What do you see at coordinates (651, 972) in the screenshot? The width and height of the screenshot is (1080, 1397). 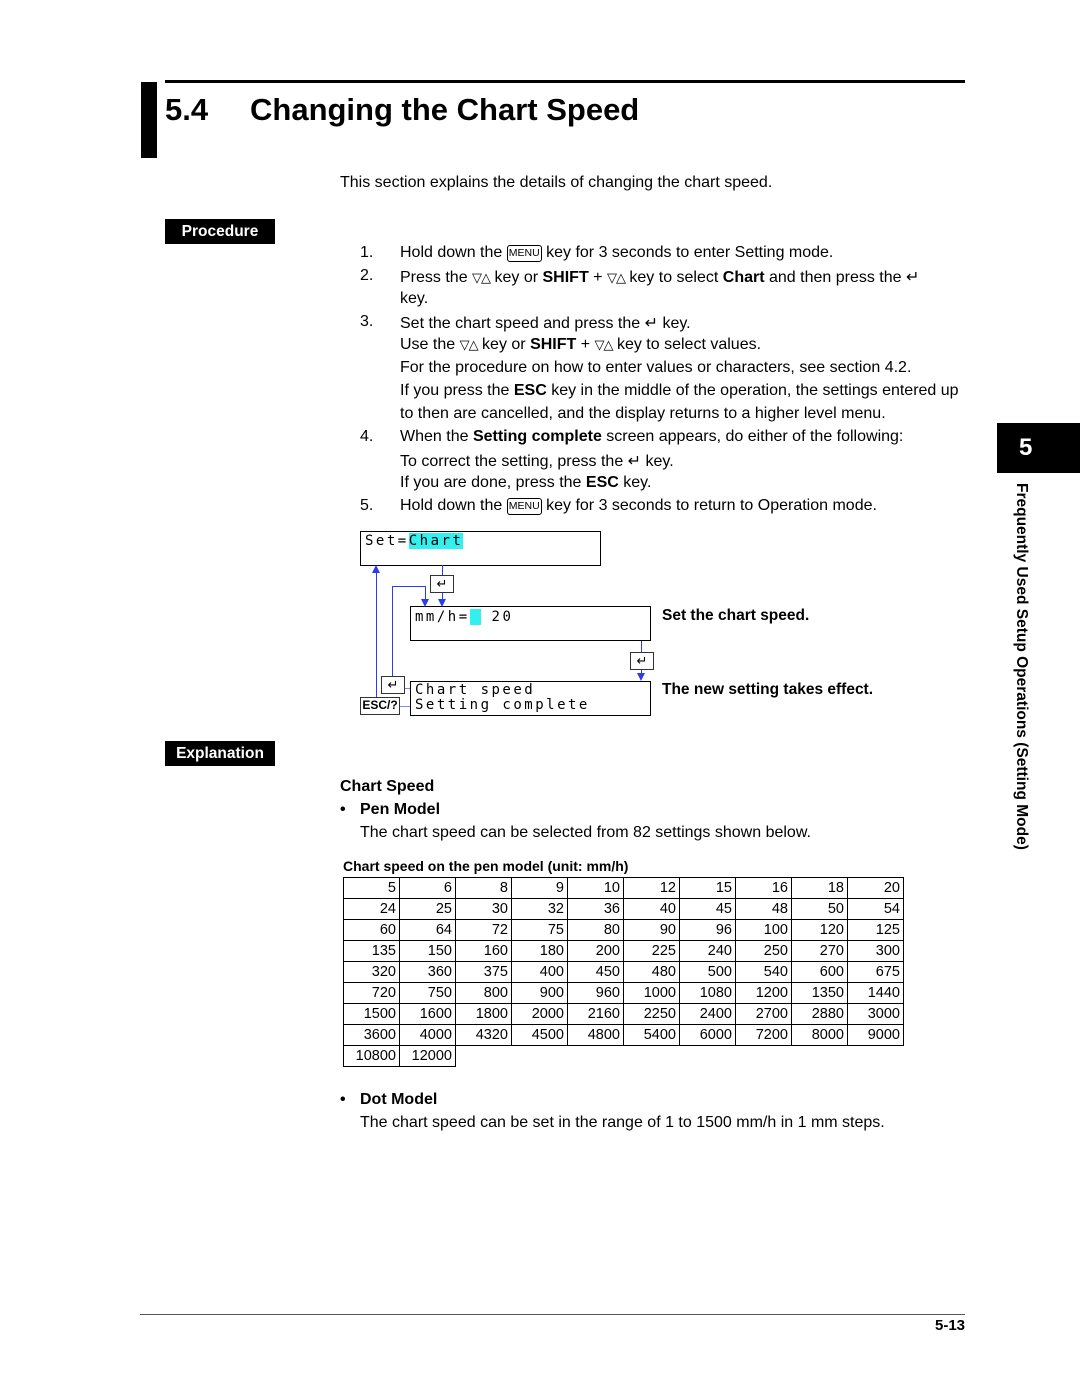 I see `speed-cell: 480` at bounding box center [651, 972].